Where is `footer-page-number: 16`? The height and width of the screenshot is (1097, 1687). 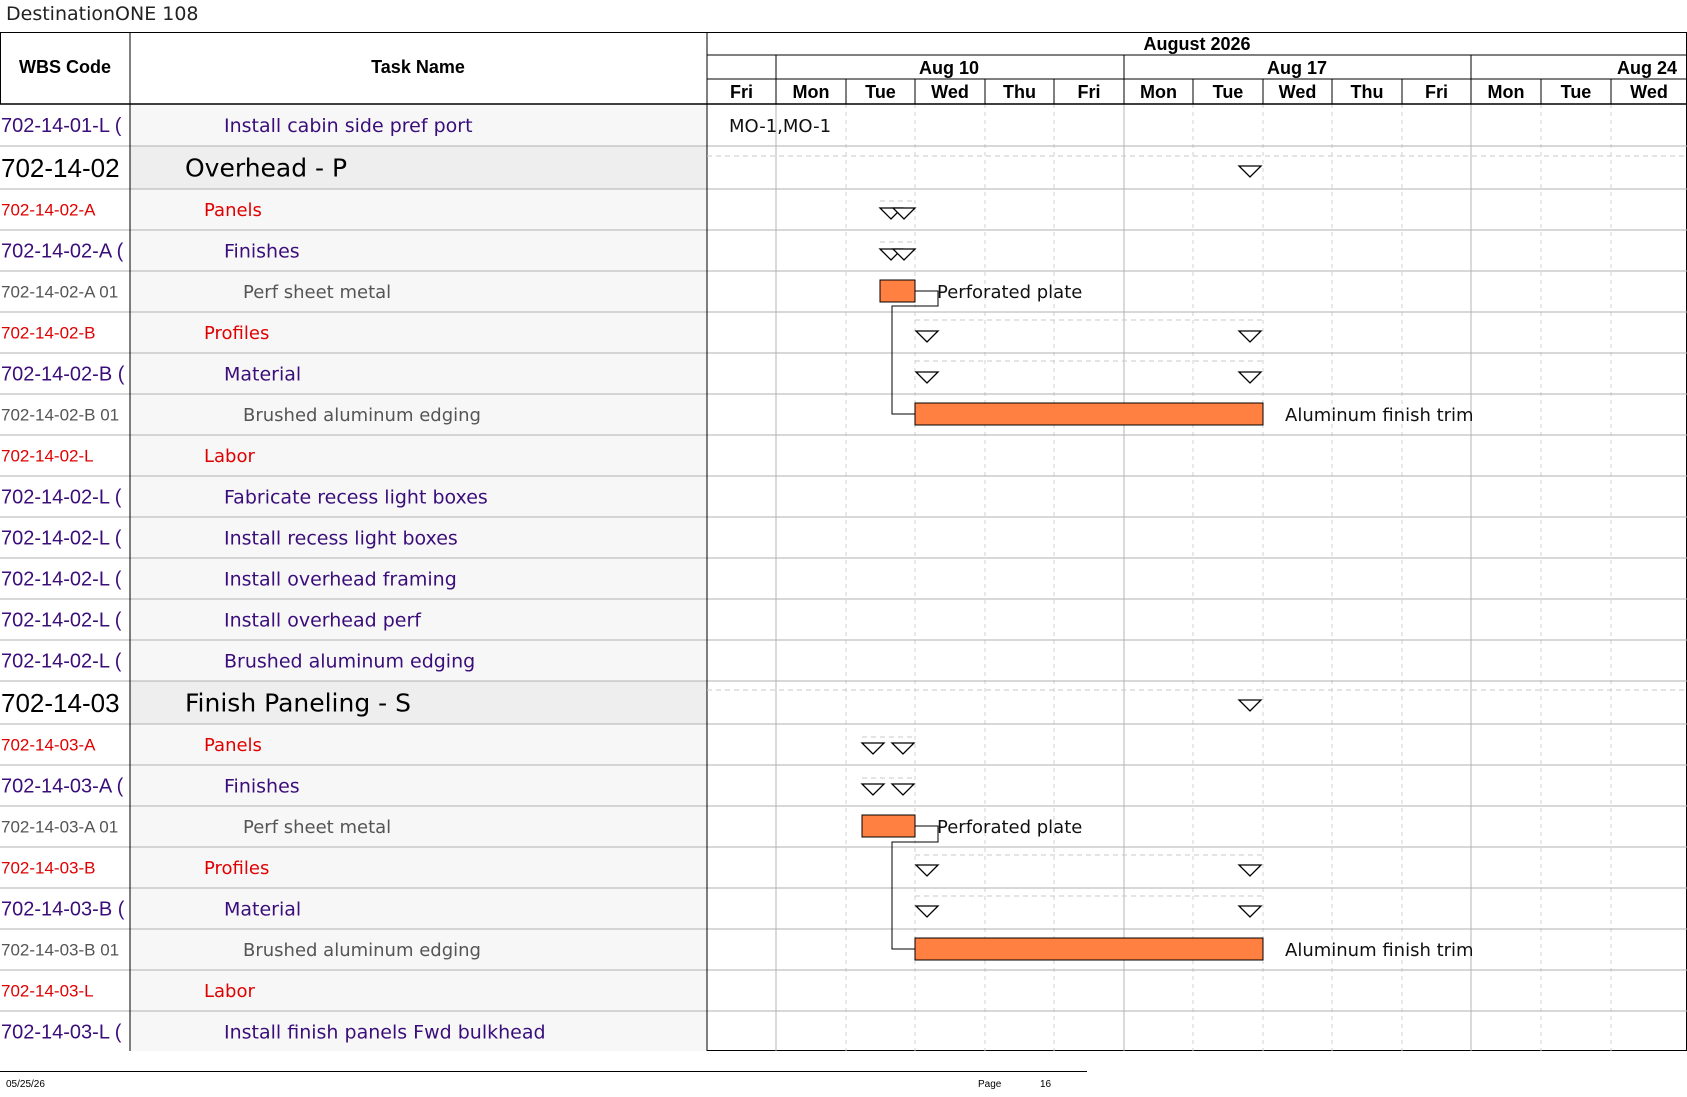
footer-page-number: 16 is located at coordinates (1046, 1084).